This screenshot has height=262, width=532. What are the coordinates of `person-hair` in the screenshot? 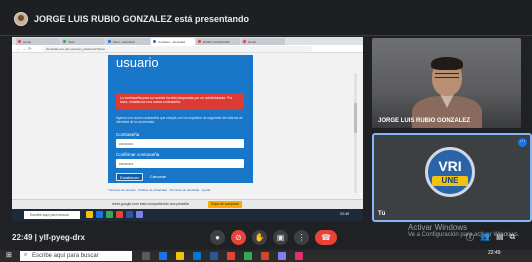 It's located at (447, 63).